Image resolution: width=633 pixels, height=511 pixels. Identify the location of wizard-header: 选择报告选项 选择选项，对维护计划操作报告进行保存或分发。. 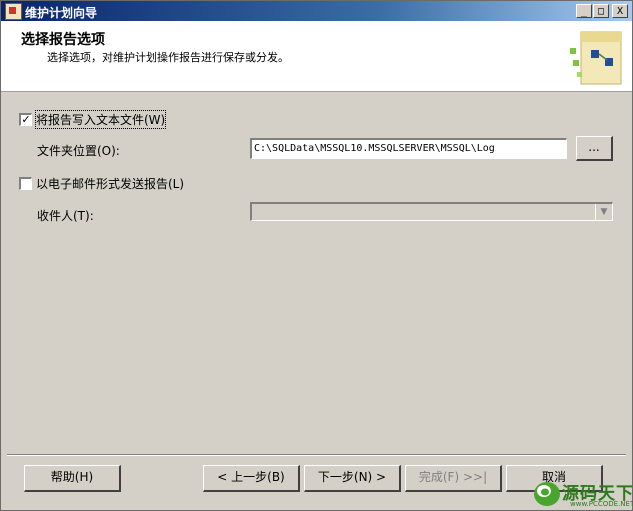
(316, 56).